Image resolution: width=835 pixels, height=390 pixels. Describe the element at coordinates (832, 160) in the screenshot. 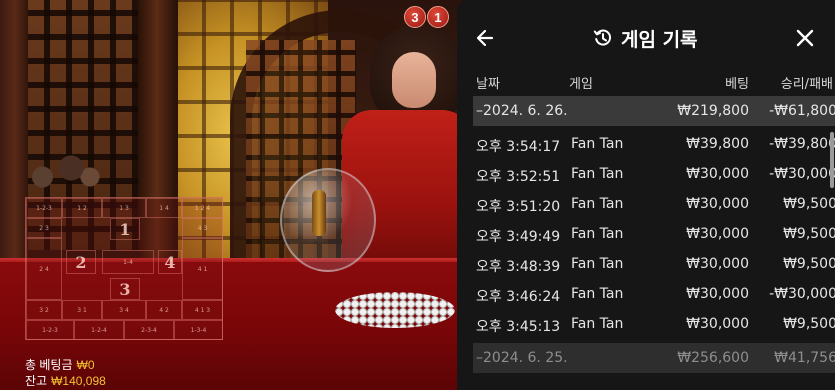

I see `scrollbar` at that location.